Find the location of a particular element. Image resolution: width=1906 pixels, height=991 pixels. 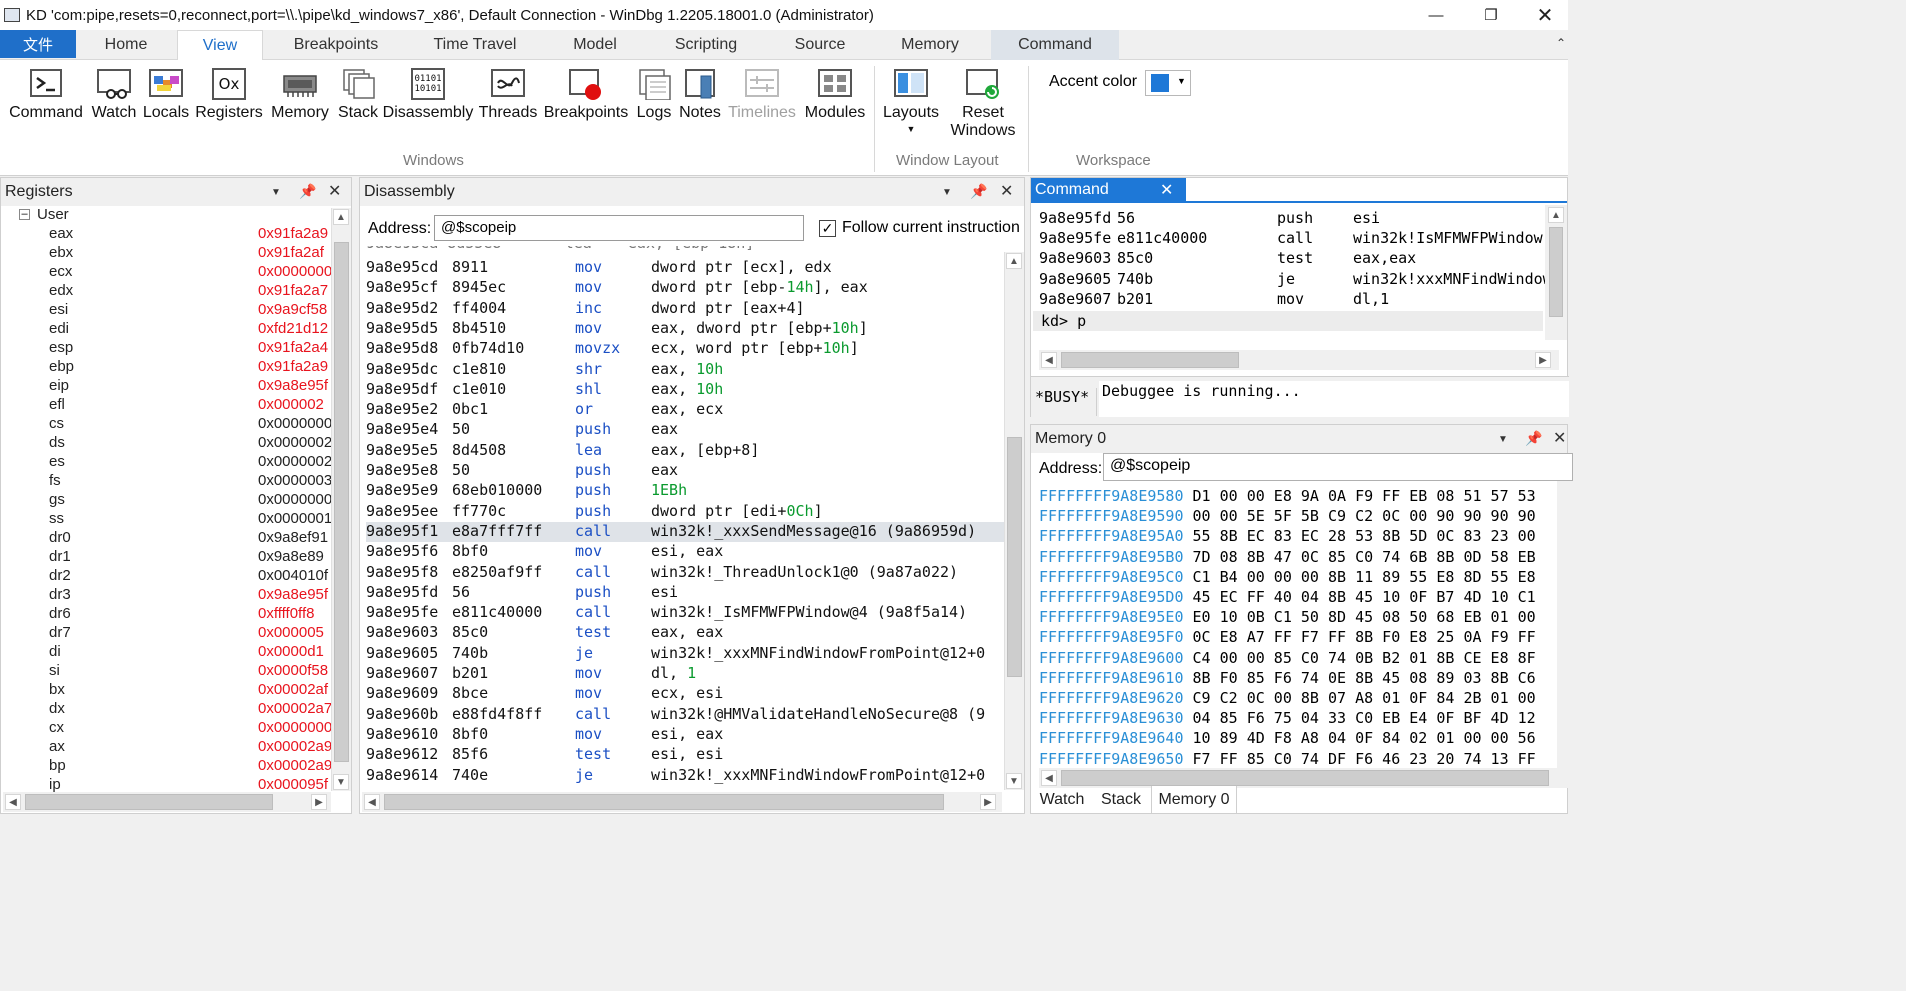

minimize-button: — is located at coordinates (1436, 15).